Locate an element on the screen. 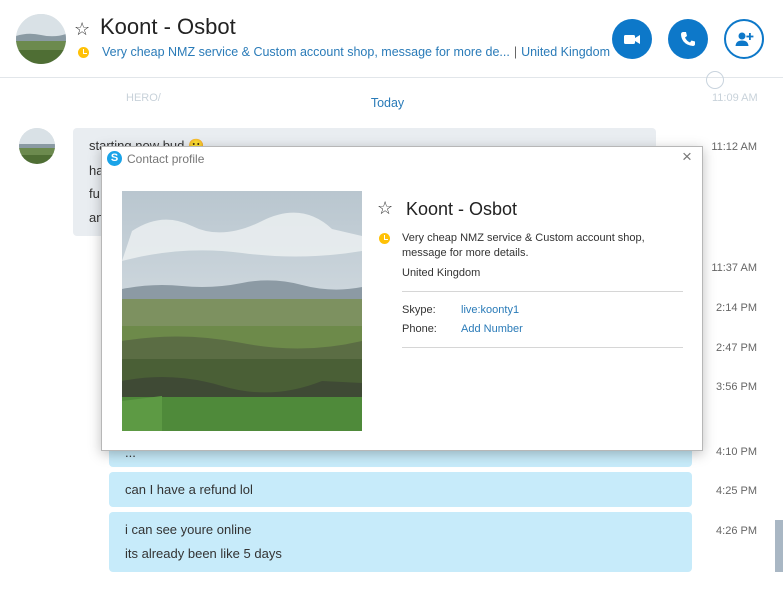  add-people-icon is located at coordinates (744, 39).